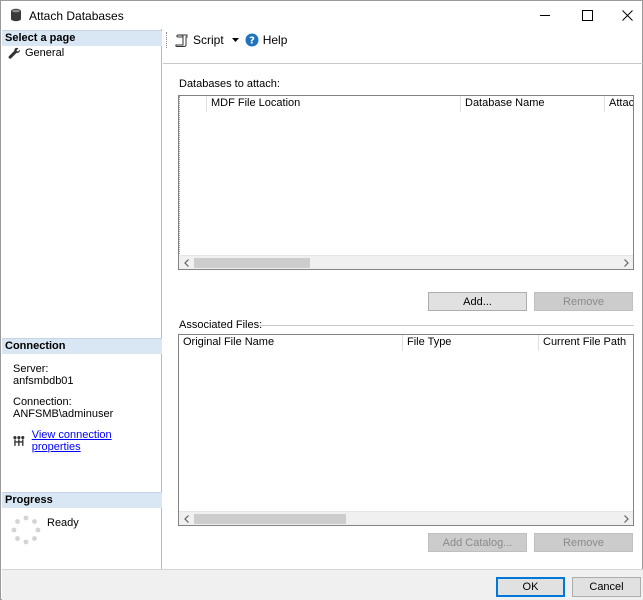 The height and width of the screenshot is (600, 643). Describe the element at coordinates (291, 343) in the screenshot. I see `column-header-original-file-name: Original File Name` at that location.